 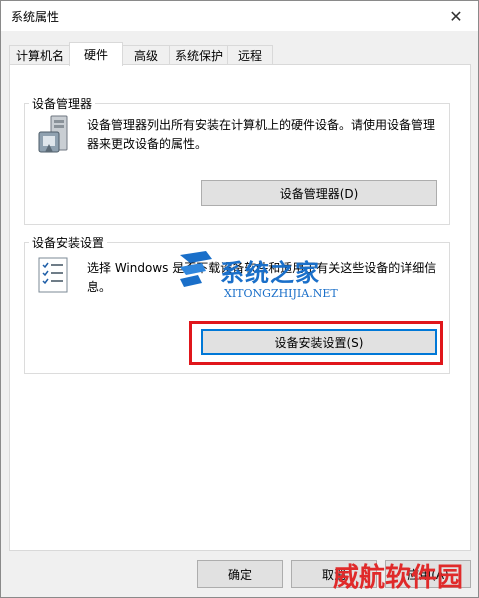 What do you see at coordinates (199, 55) in the screenshot?
I see `tab-system-protection: 系统保护` at bounding box center [199, 55].